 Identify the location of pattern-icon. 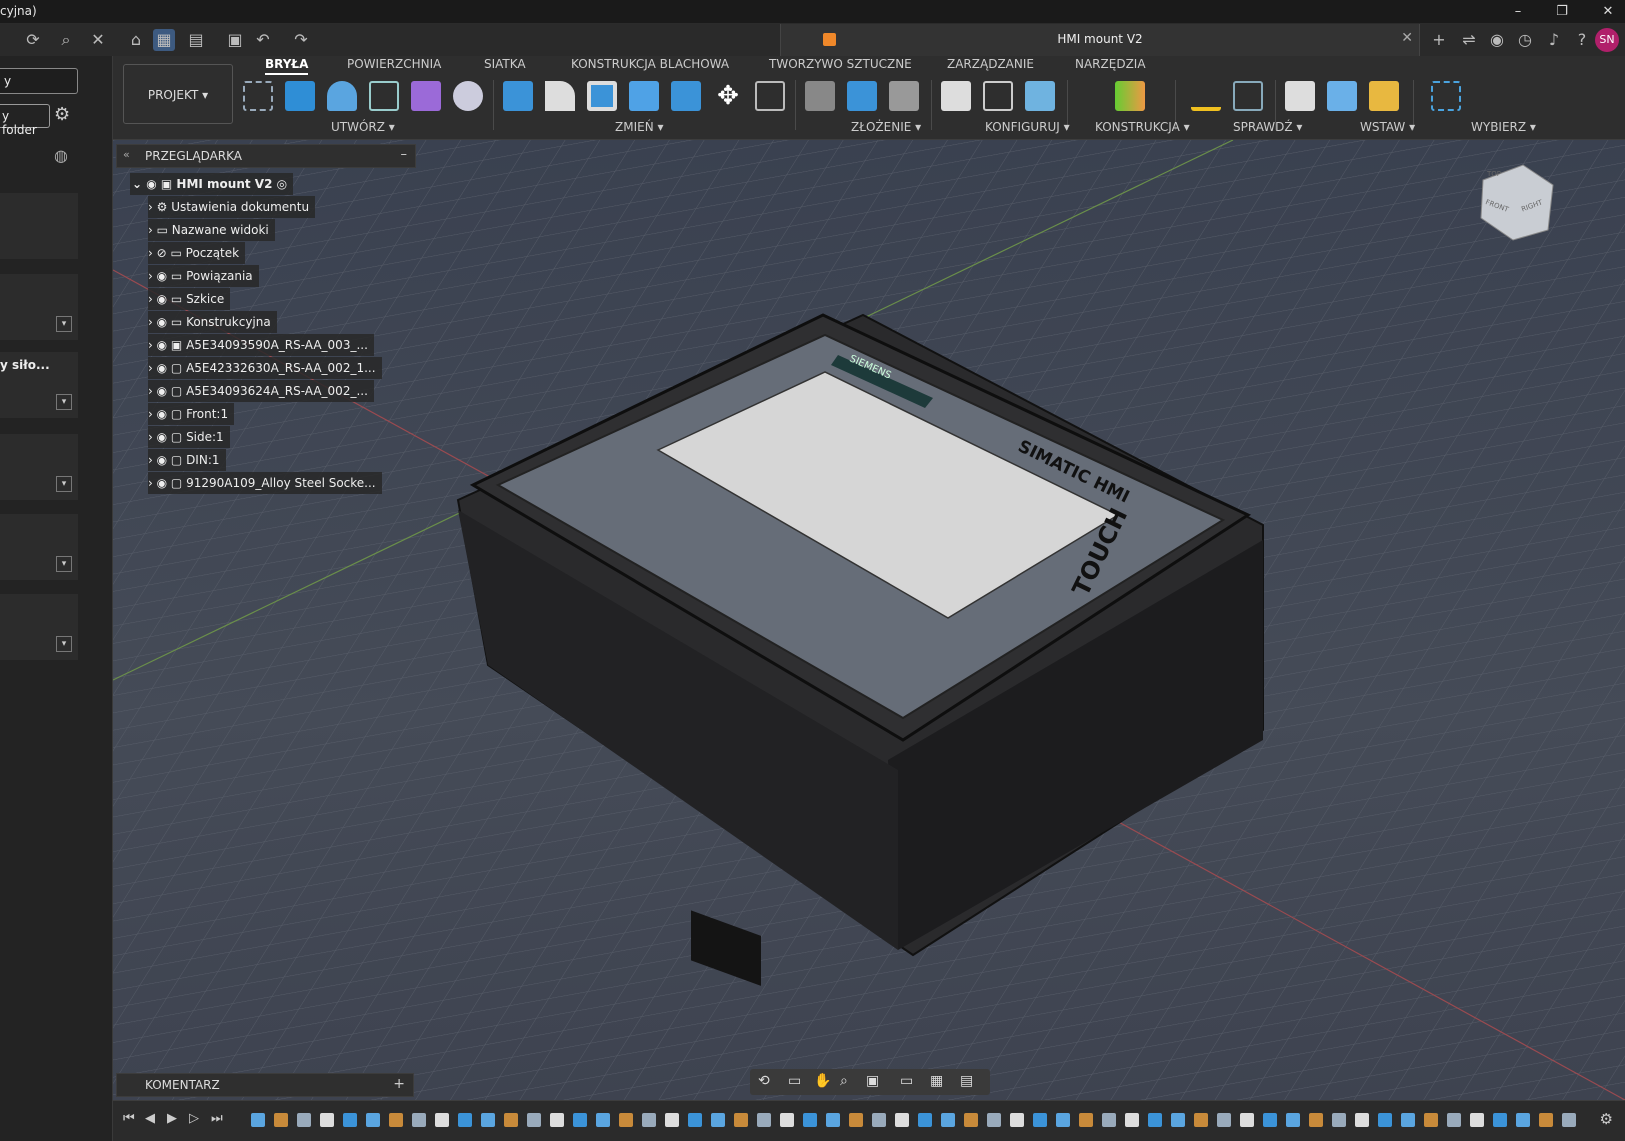
(384, 96).